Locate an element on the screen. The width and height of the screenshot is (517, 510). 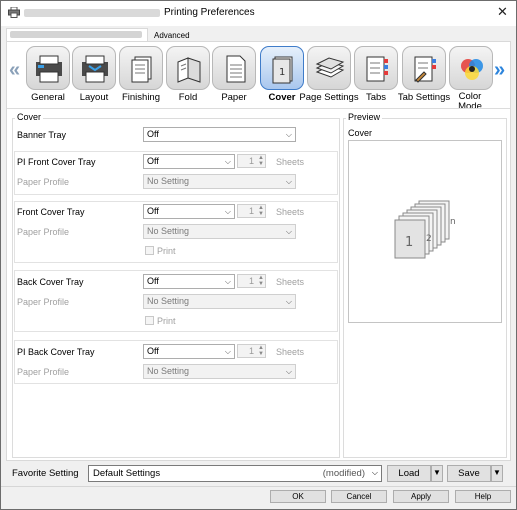
general-button is located at coordinates (48, 68).